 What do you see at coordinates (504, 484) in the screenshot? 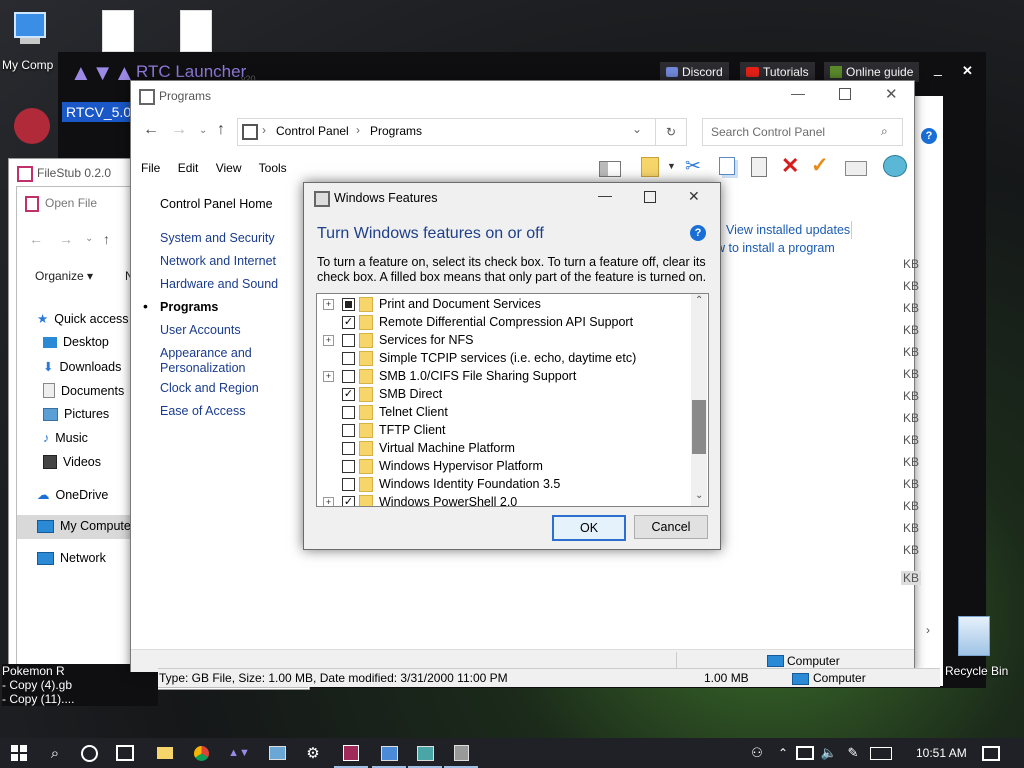
I see `feature-row: Windows Identity Foundation 3.5` at bounding box center [504, 484].